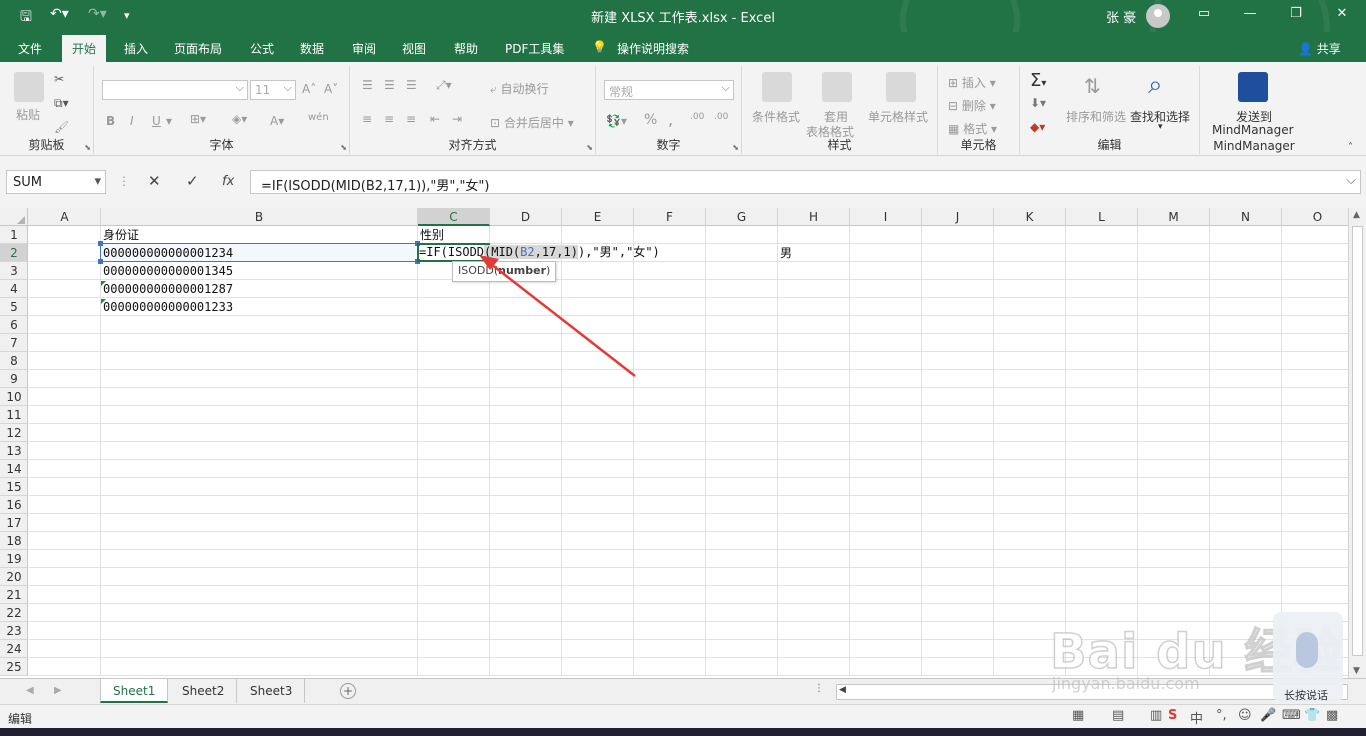 This screenshot has height=736, width=1366. Describe the element at coordinates (670, 217) in the screenshot. I see `column-header-f: F` at that location.